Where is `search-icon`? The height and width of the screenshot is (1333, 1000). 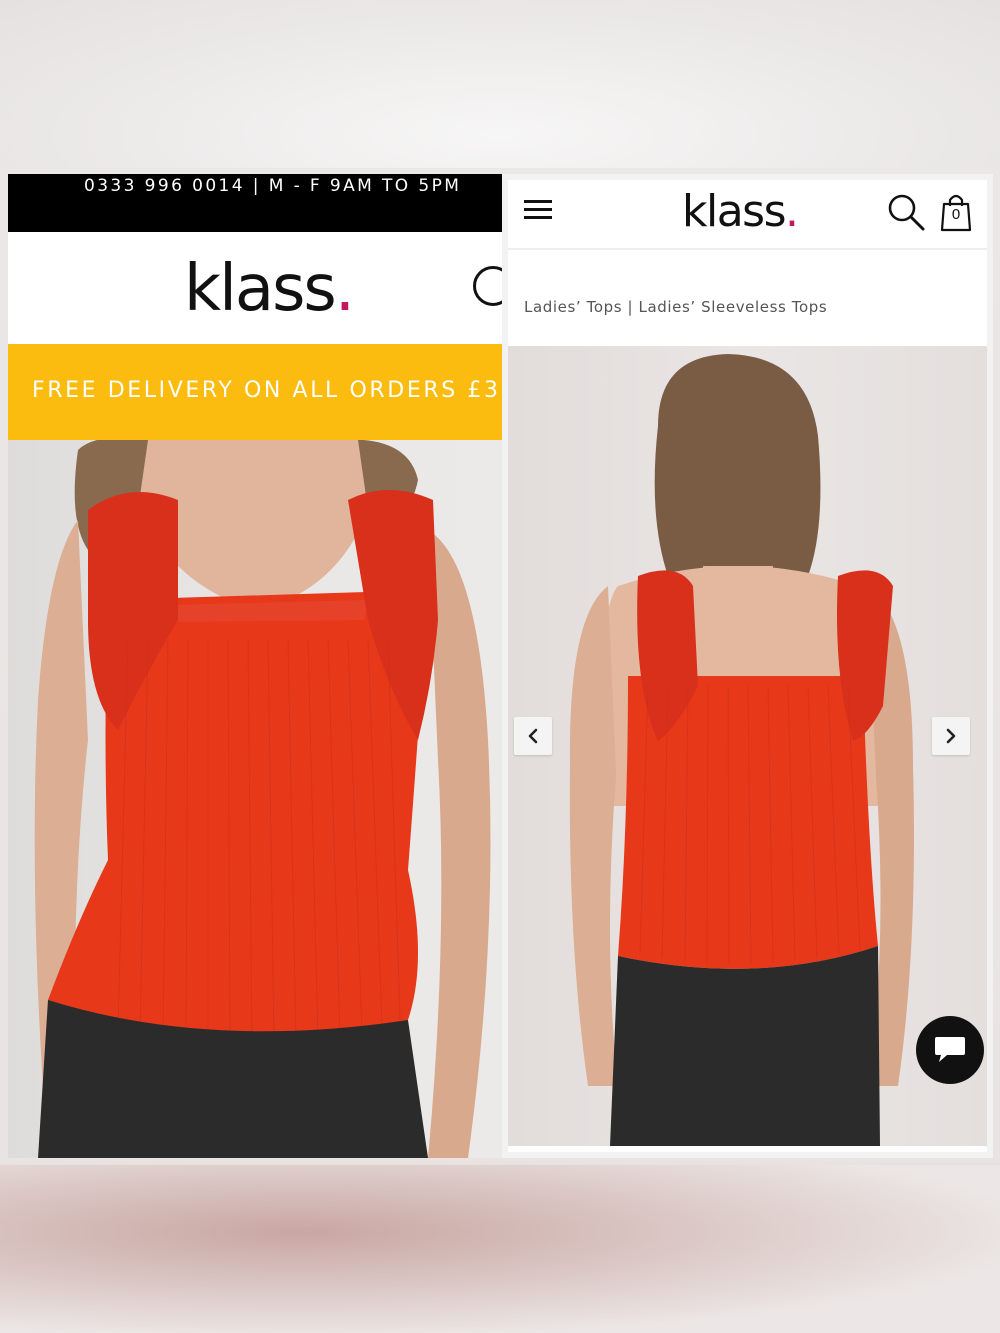 search-icon is located at coordinates (906, 212).